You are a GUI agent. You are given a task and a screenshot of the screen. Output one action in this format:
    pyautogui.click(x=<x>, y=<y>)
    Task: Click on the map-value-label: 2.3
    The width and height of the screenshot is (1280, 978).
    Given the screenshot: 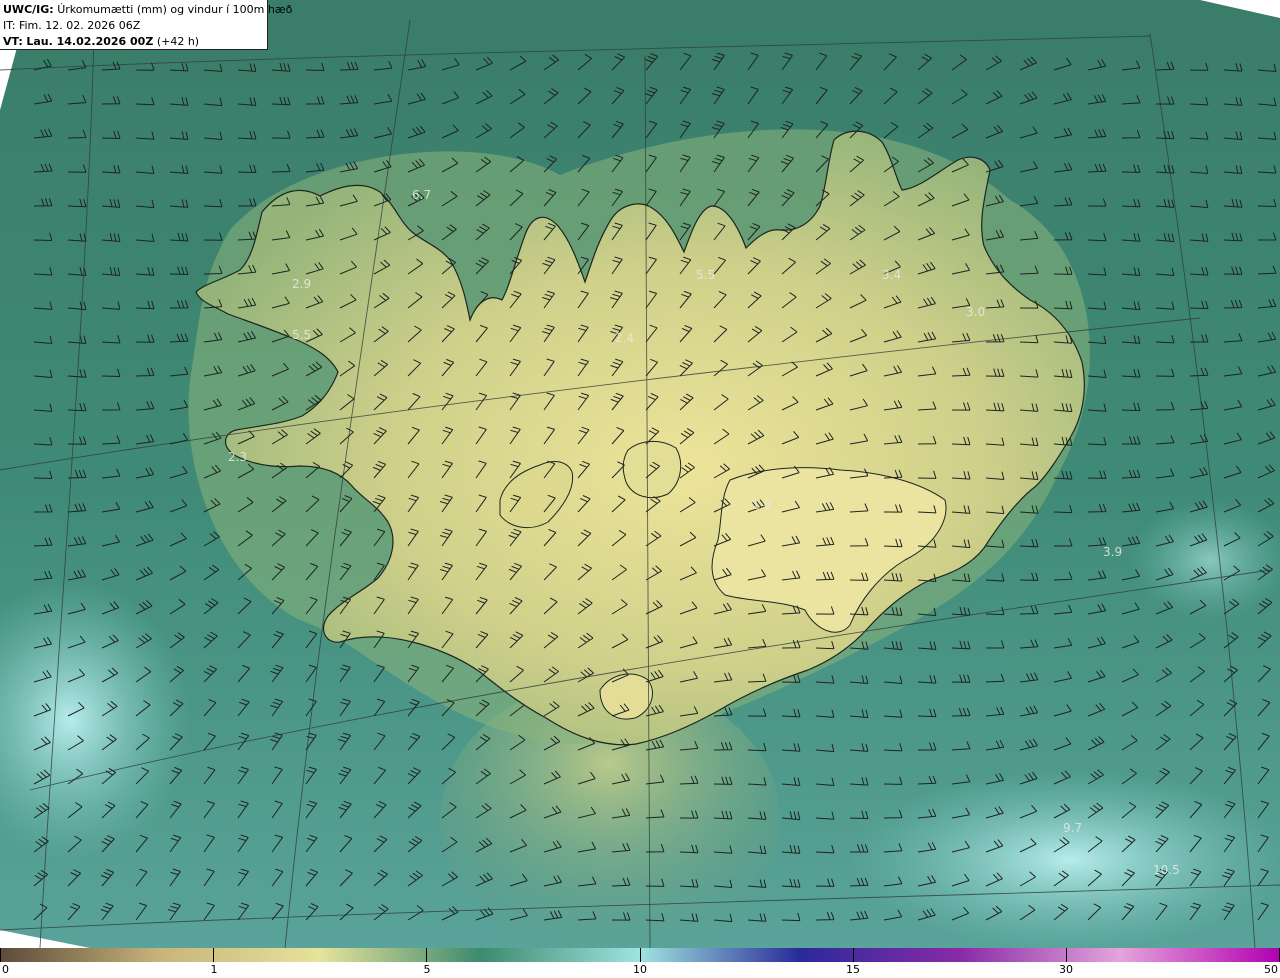 What is the action you would take?
    pyautogui.click(x=237, y=457)
    